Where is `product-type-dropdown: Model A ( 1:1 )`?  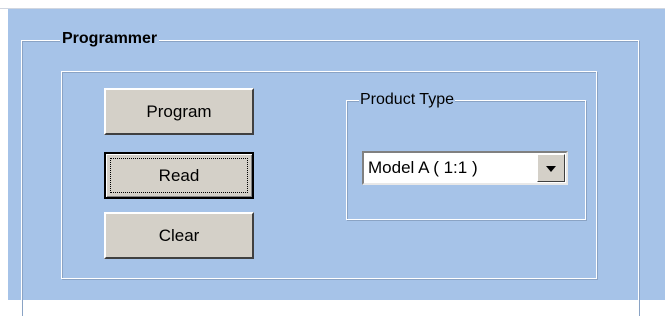 product-type-dropdown: Model A ( 1:1 ) is located at coordinates (465, 168).